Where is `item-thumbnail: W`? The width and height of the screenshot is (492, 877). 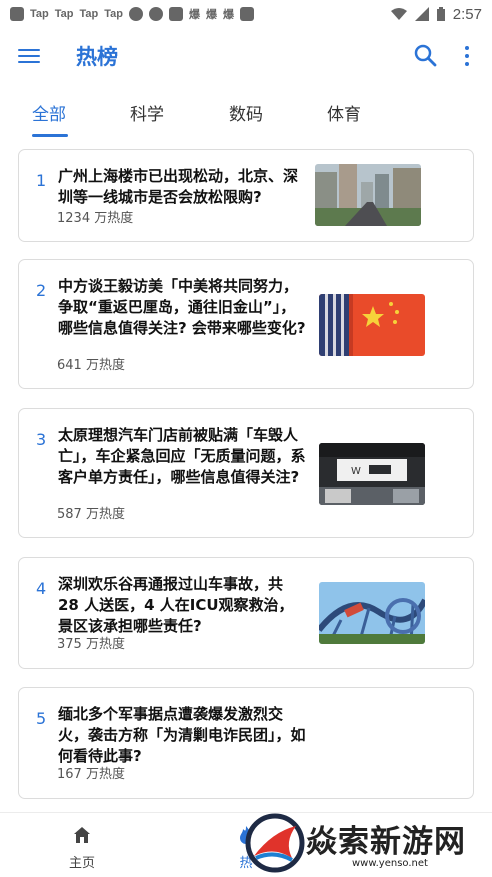 item-thumbnail: W is located at coordinates (372, 474).